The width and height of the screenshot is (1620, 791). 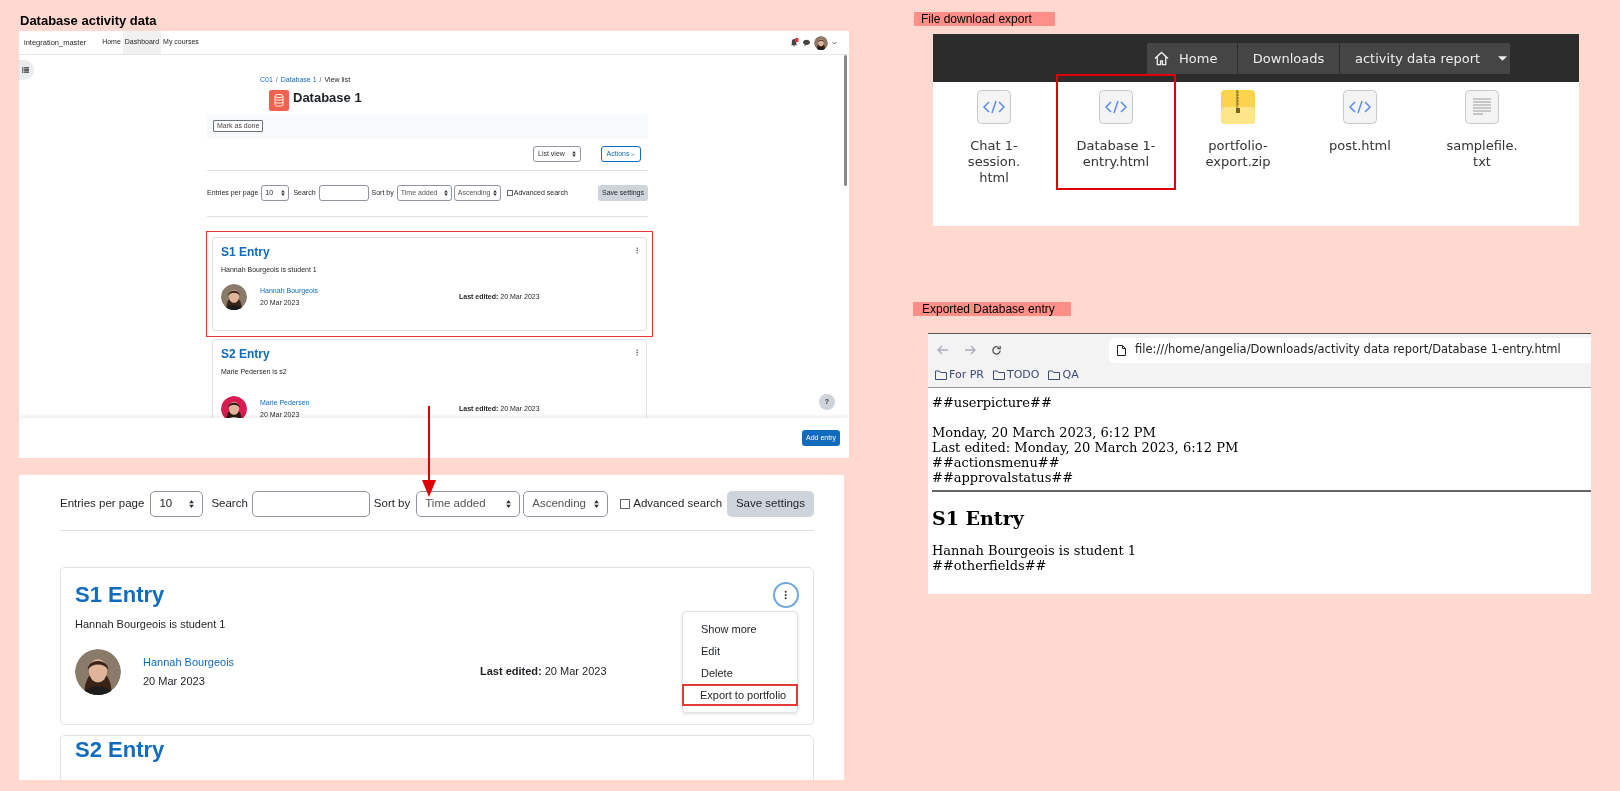 What do you see at coordinates (229, 503) in the screenshot?
I see `field-label: Search` at bounding box center [229, 503].